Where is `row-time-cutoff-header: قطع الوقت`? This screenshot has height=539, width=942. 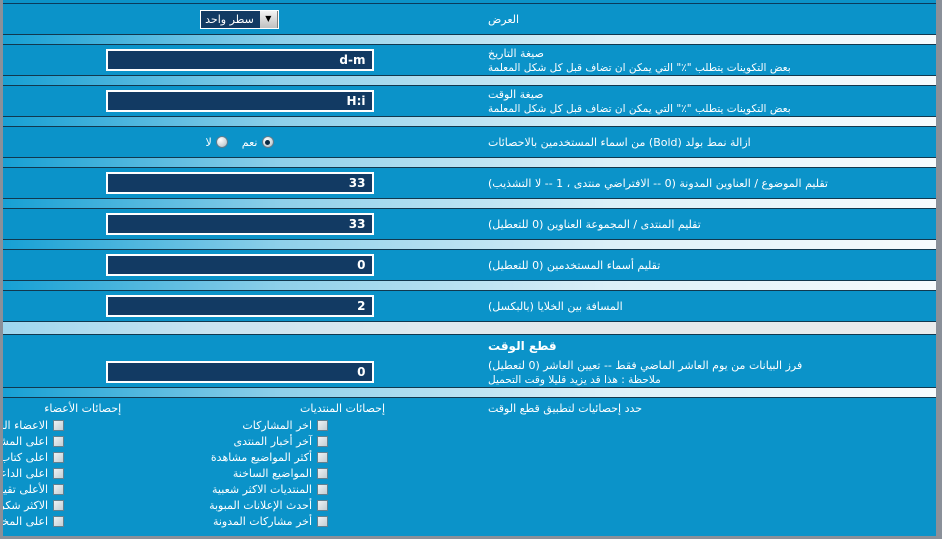
row-time-cutoff-header: قطع الوقت is located at coordinates (469, 346).